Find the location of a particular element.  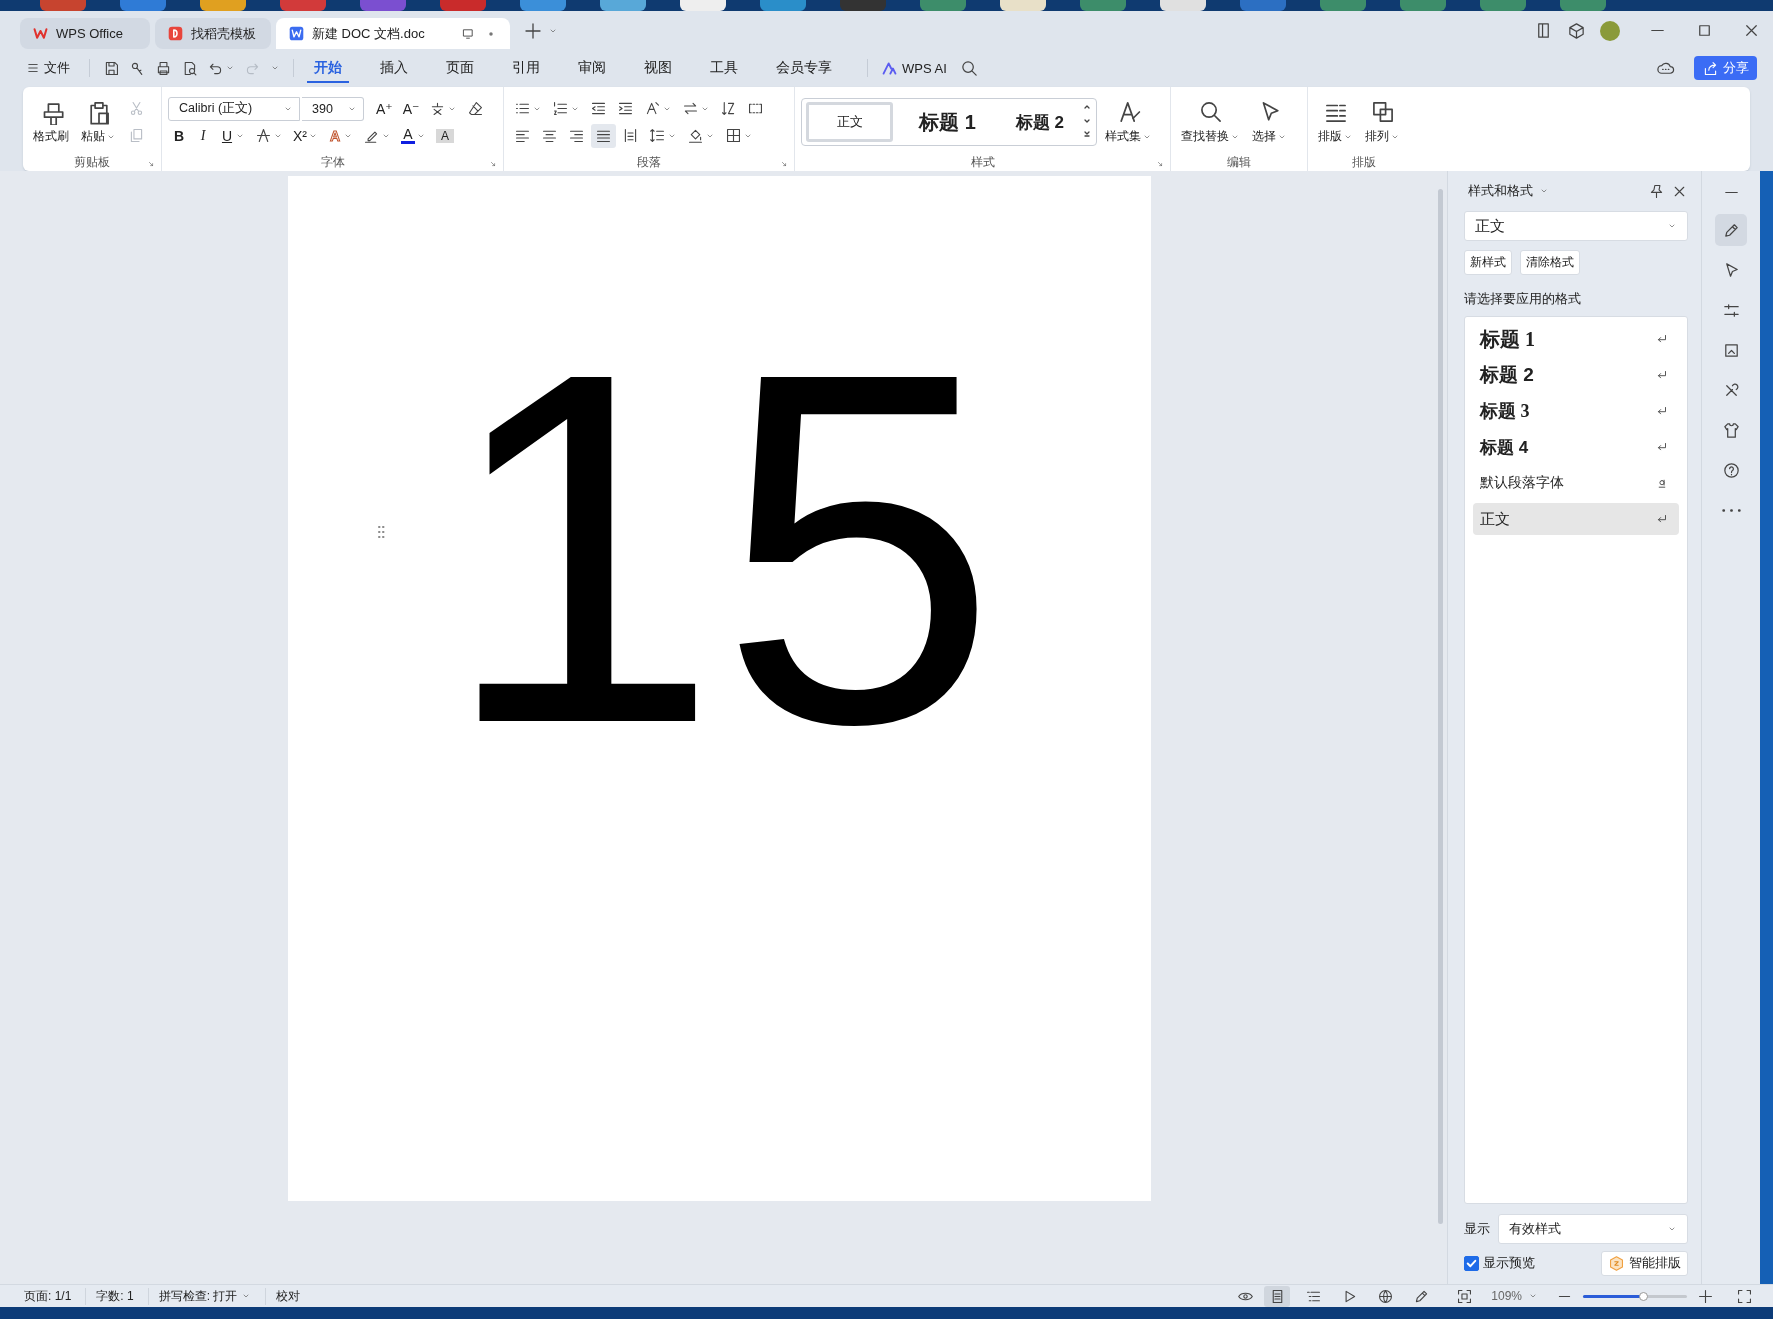

page-view-button is located at coordinates (1277, 1296).